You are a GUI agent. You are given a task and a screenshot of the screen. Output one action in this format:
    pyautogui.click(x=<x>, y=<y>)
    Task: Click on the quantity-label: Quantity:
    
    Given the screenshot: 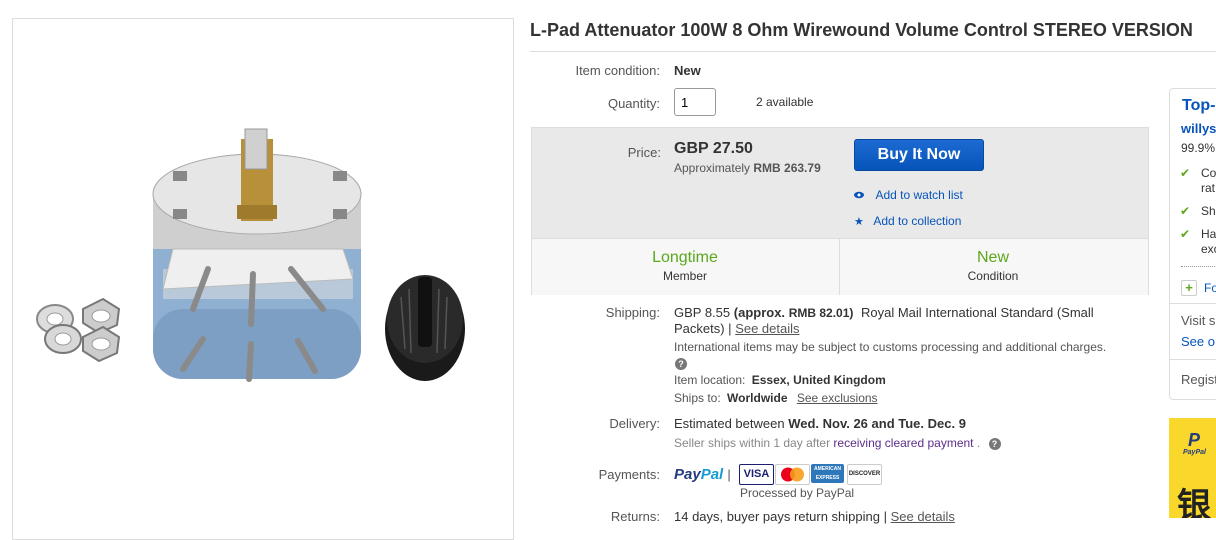 What is the action you would take?
    pyautogui.click(x=633, y=103)
    